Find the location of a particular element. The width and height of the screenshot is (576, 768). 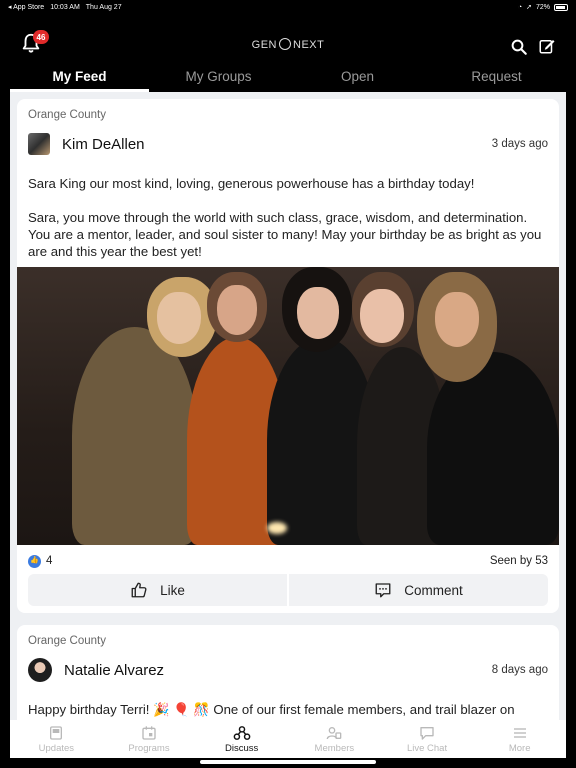

nav-members: Members is located at coordinates (334, 739).